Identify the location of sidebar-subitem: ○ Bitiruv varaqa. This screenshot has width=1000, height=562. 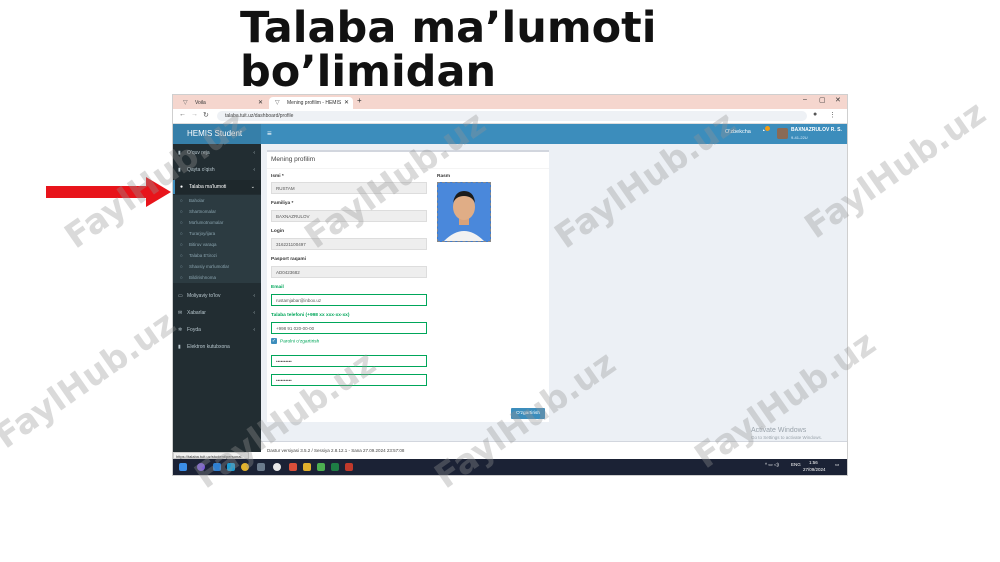
(217, 244).